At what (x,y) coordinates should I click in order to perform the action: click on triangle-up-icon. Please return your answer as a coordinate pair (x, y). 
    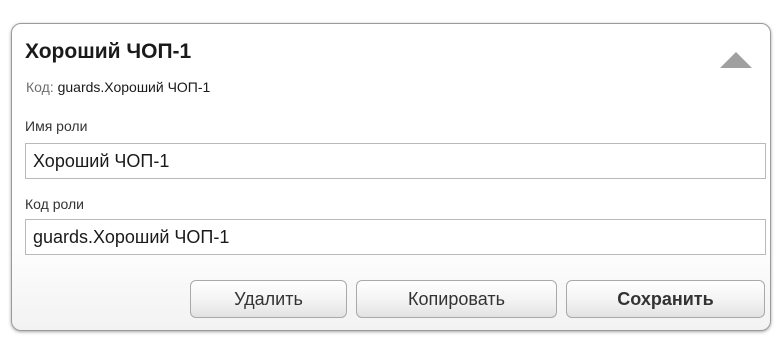
    Looking at the image, I should click on (736, 60).